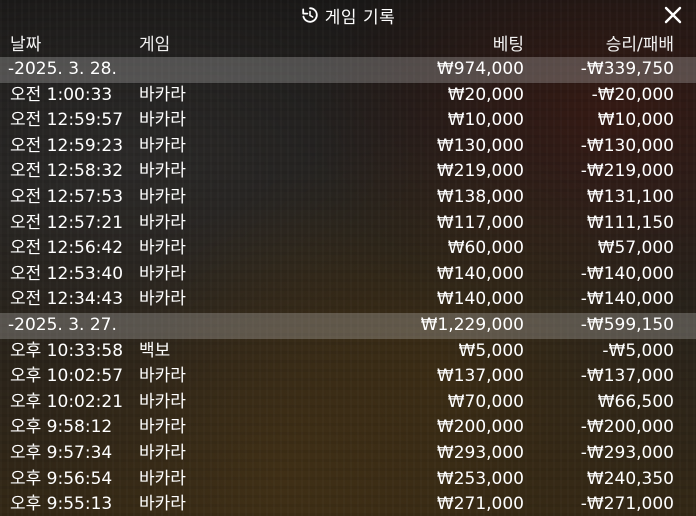 The image size is (696, 516). I want to click on row-win-loss: ₩10,000, so click(635, 120).